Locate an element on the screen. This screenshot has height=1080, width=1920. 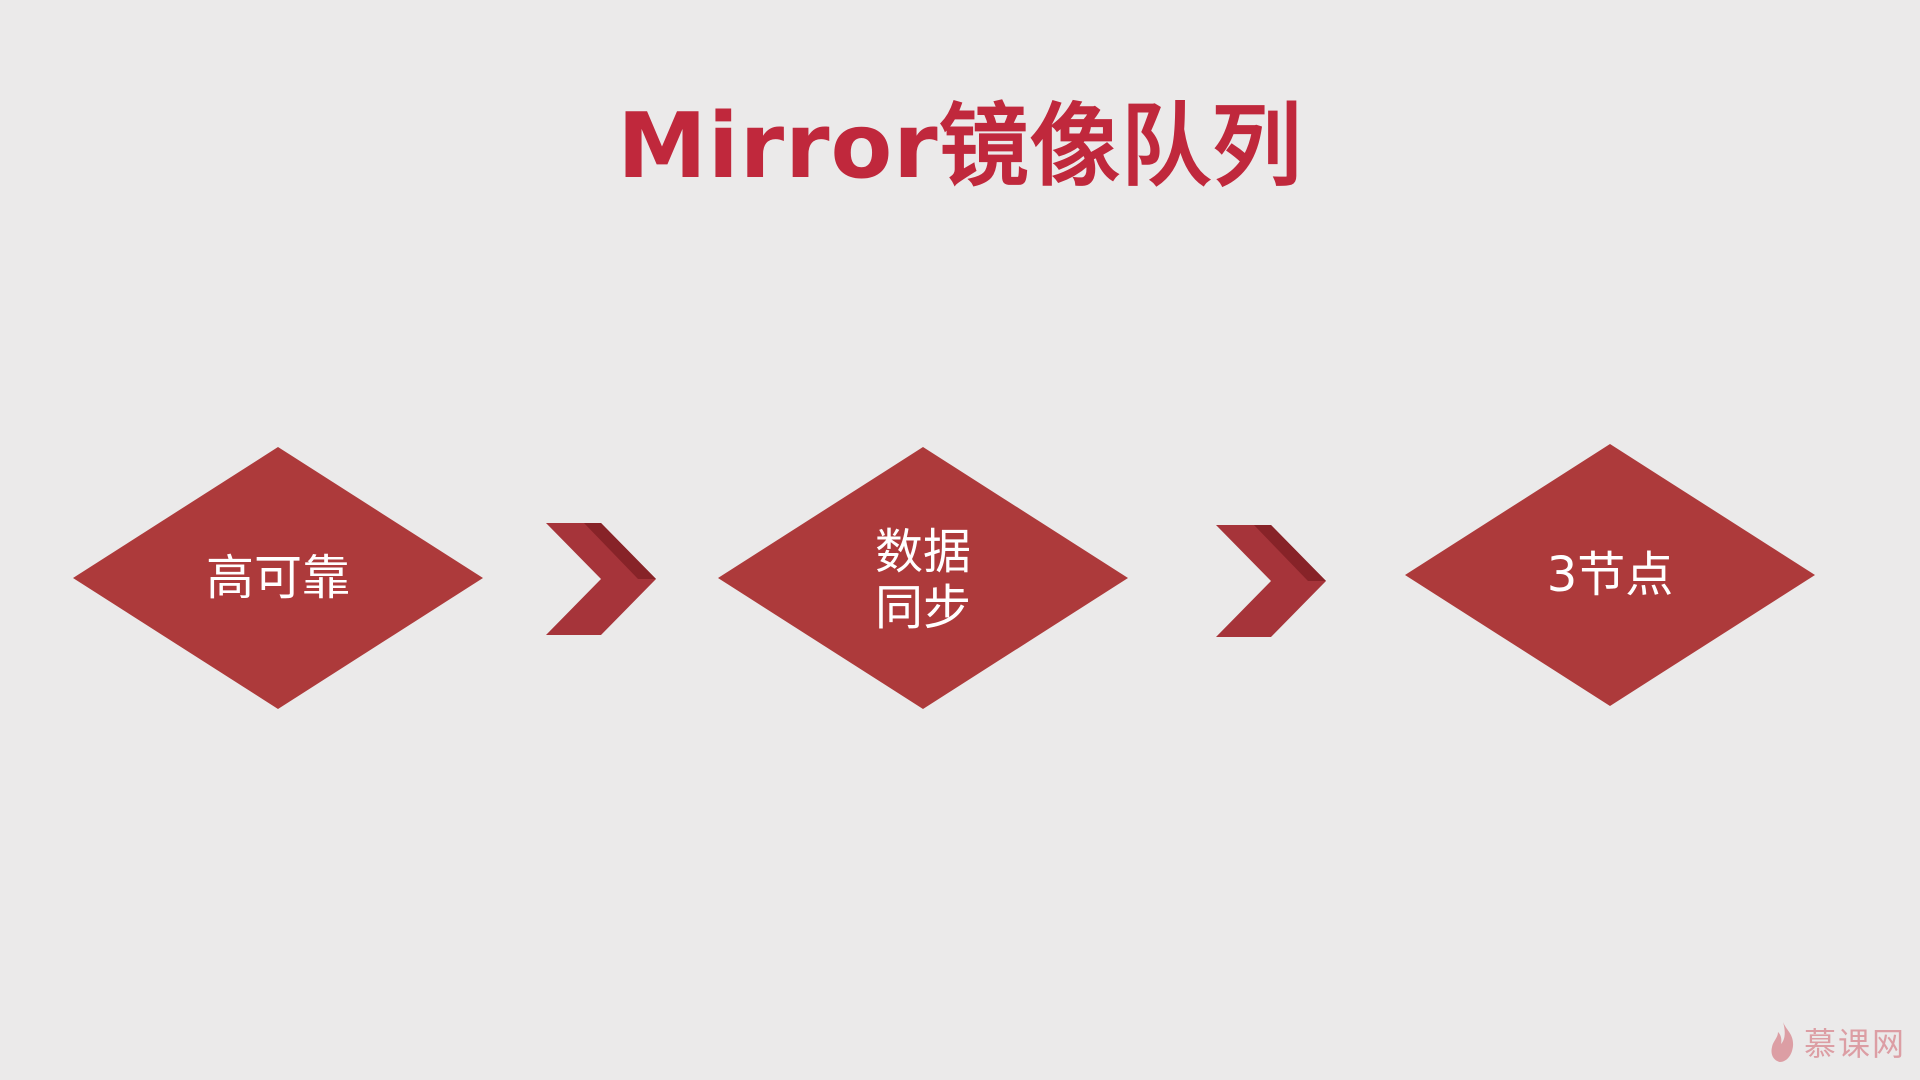
slide-title: Mirror镜像队列 is located at coordinates (960, 146).